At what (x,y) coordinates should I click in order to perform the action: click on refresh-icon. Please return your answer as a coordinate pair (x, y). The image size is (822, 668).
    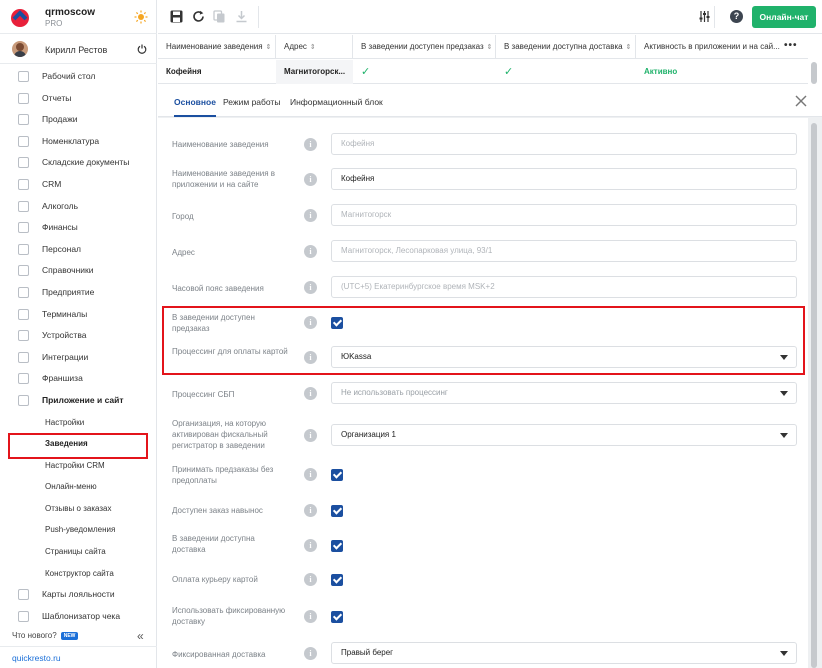
    Looking at the image, I should click on (198, 16).